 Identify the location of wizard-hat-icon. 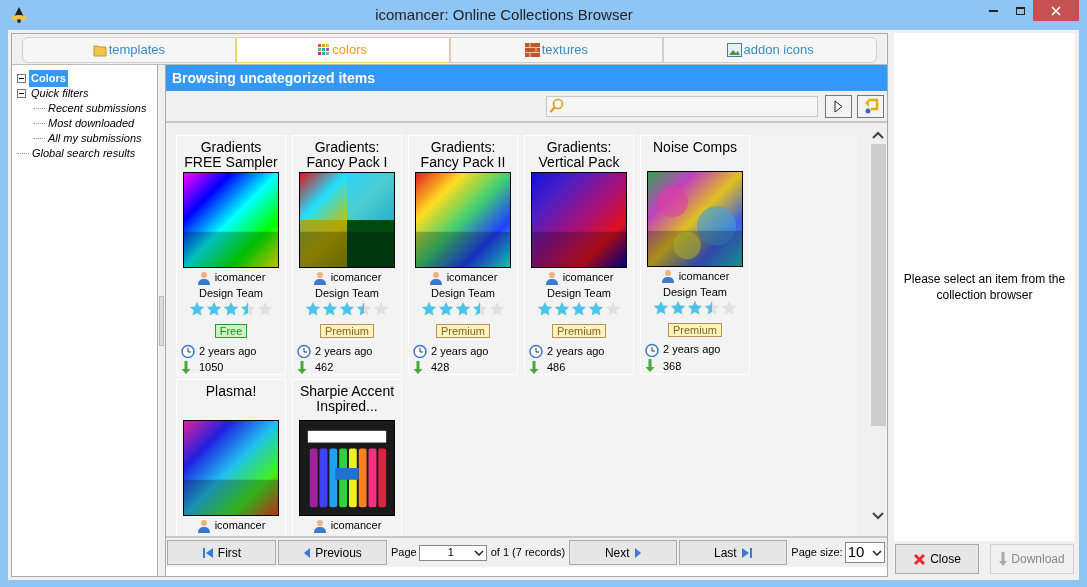
(19, 15).